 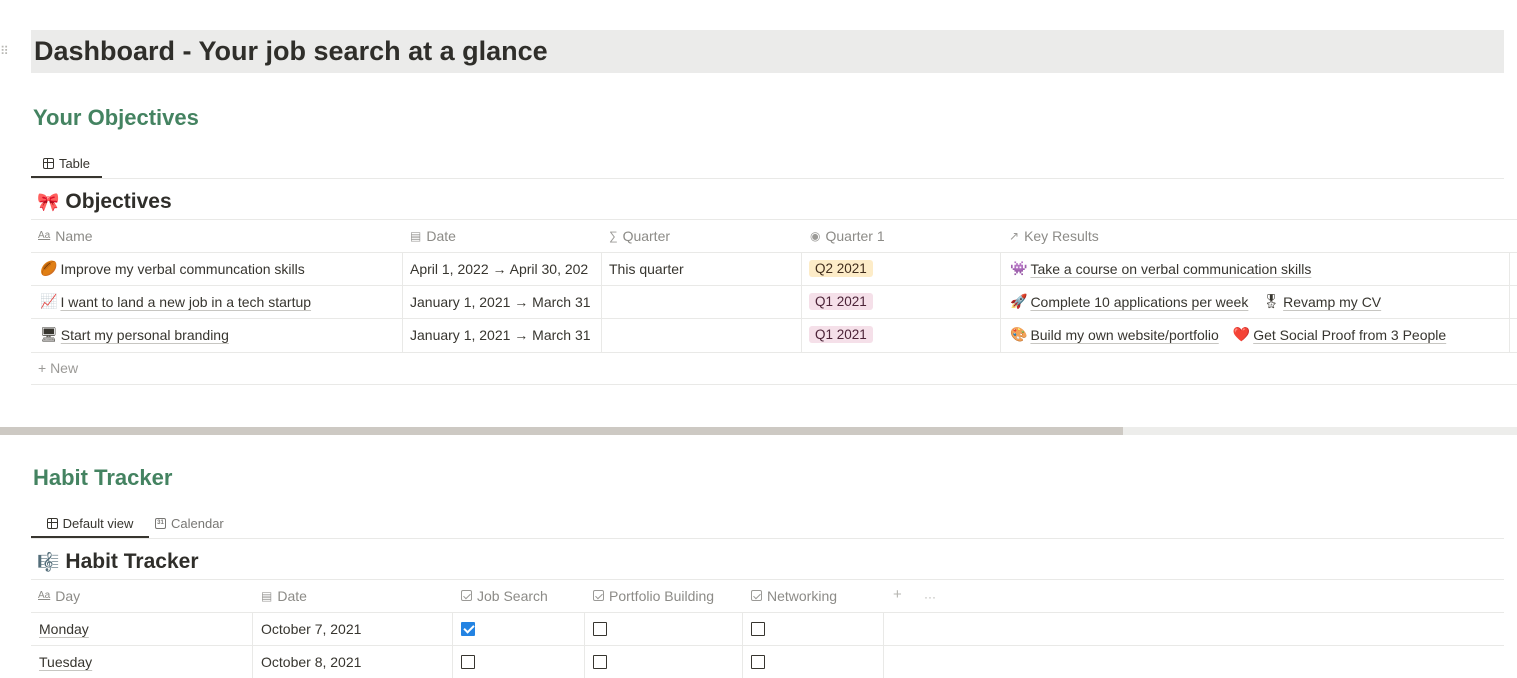 What do you see at coordinates (291, 51) in the screenshot?
I see `page-title: Dashboard - Your job search at a glance` at bounding box center [291, 51].